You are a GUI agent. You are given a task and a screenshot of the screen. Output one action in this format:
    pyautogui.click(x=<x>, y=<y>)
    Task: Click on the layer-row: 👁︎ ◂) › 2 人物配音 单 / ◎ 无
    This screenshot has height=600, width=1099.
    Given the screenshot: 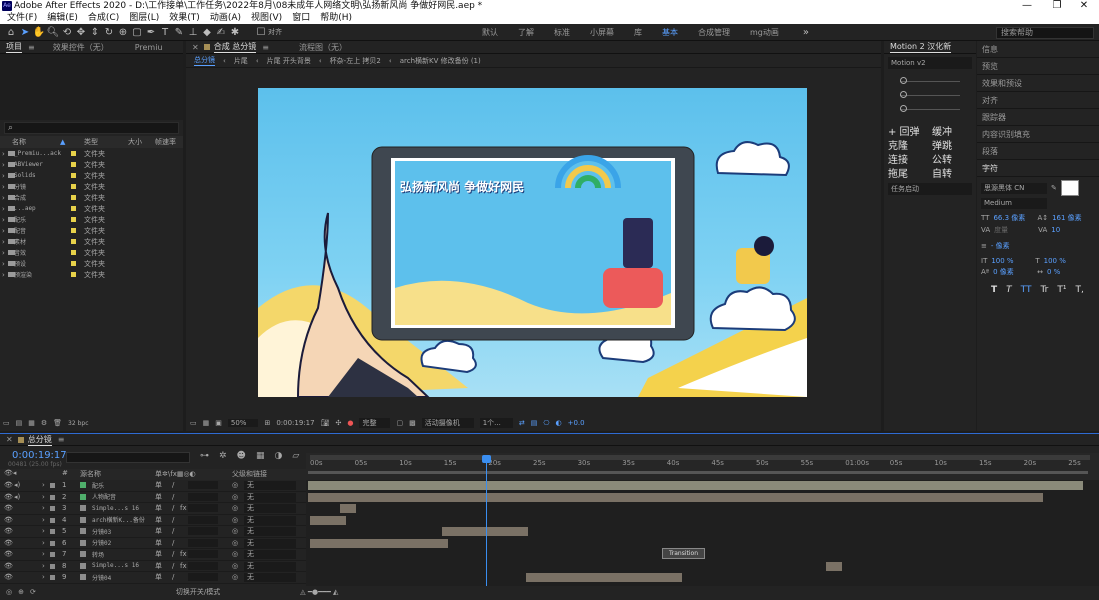 What is the action you would take?
    pyautogui.click(x=153, y=497)
    